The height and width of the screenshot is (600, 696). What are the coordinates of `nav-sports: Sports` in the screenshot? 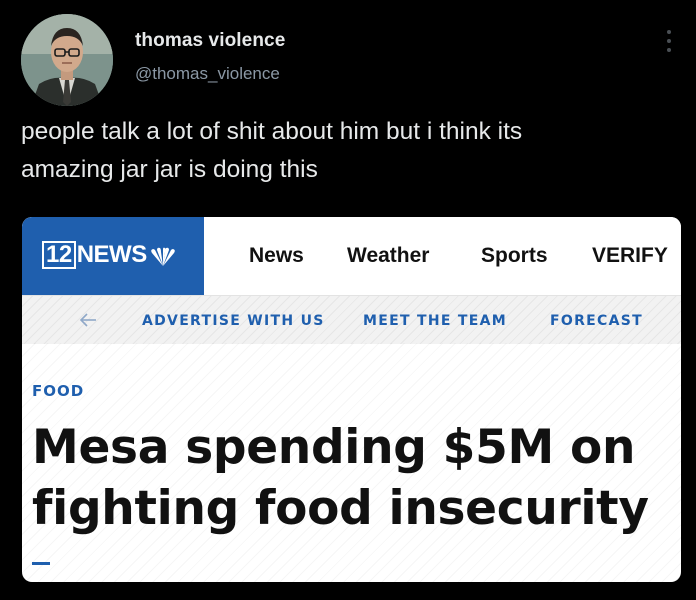 It's located at (514, 256).